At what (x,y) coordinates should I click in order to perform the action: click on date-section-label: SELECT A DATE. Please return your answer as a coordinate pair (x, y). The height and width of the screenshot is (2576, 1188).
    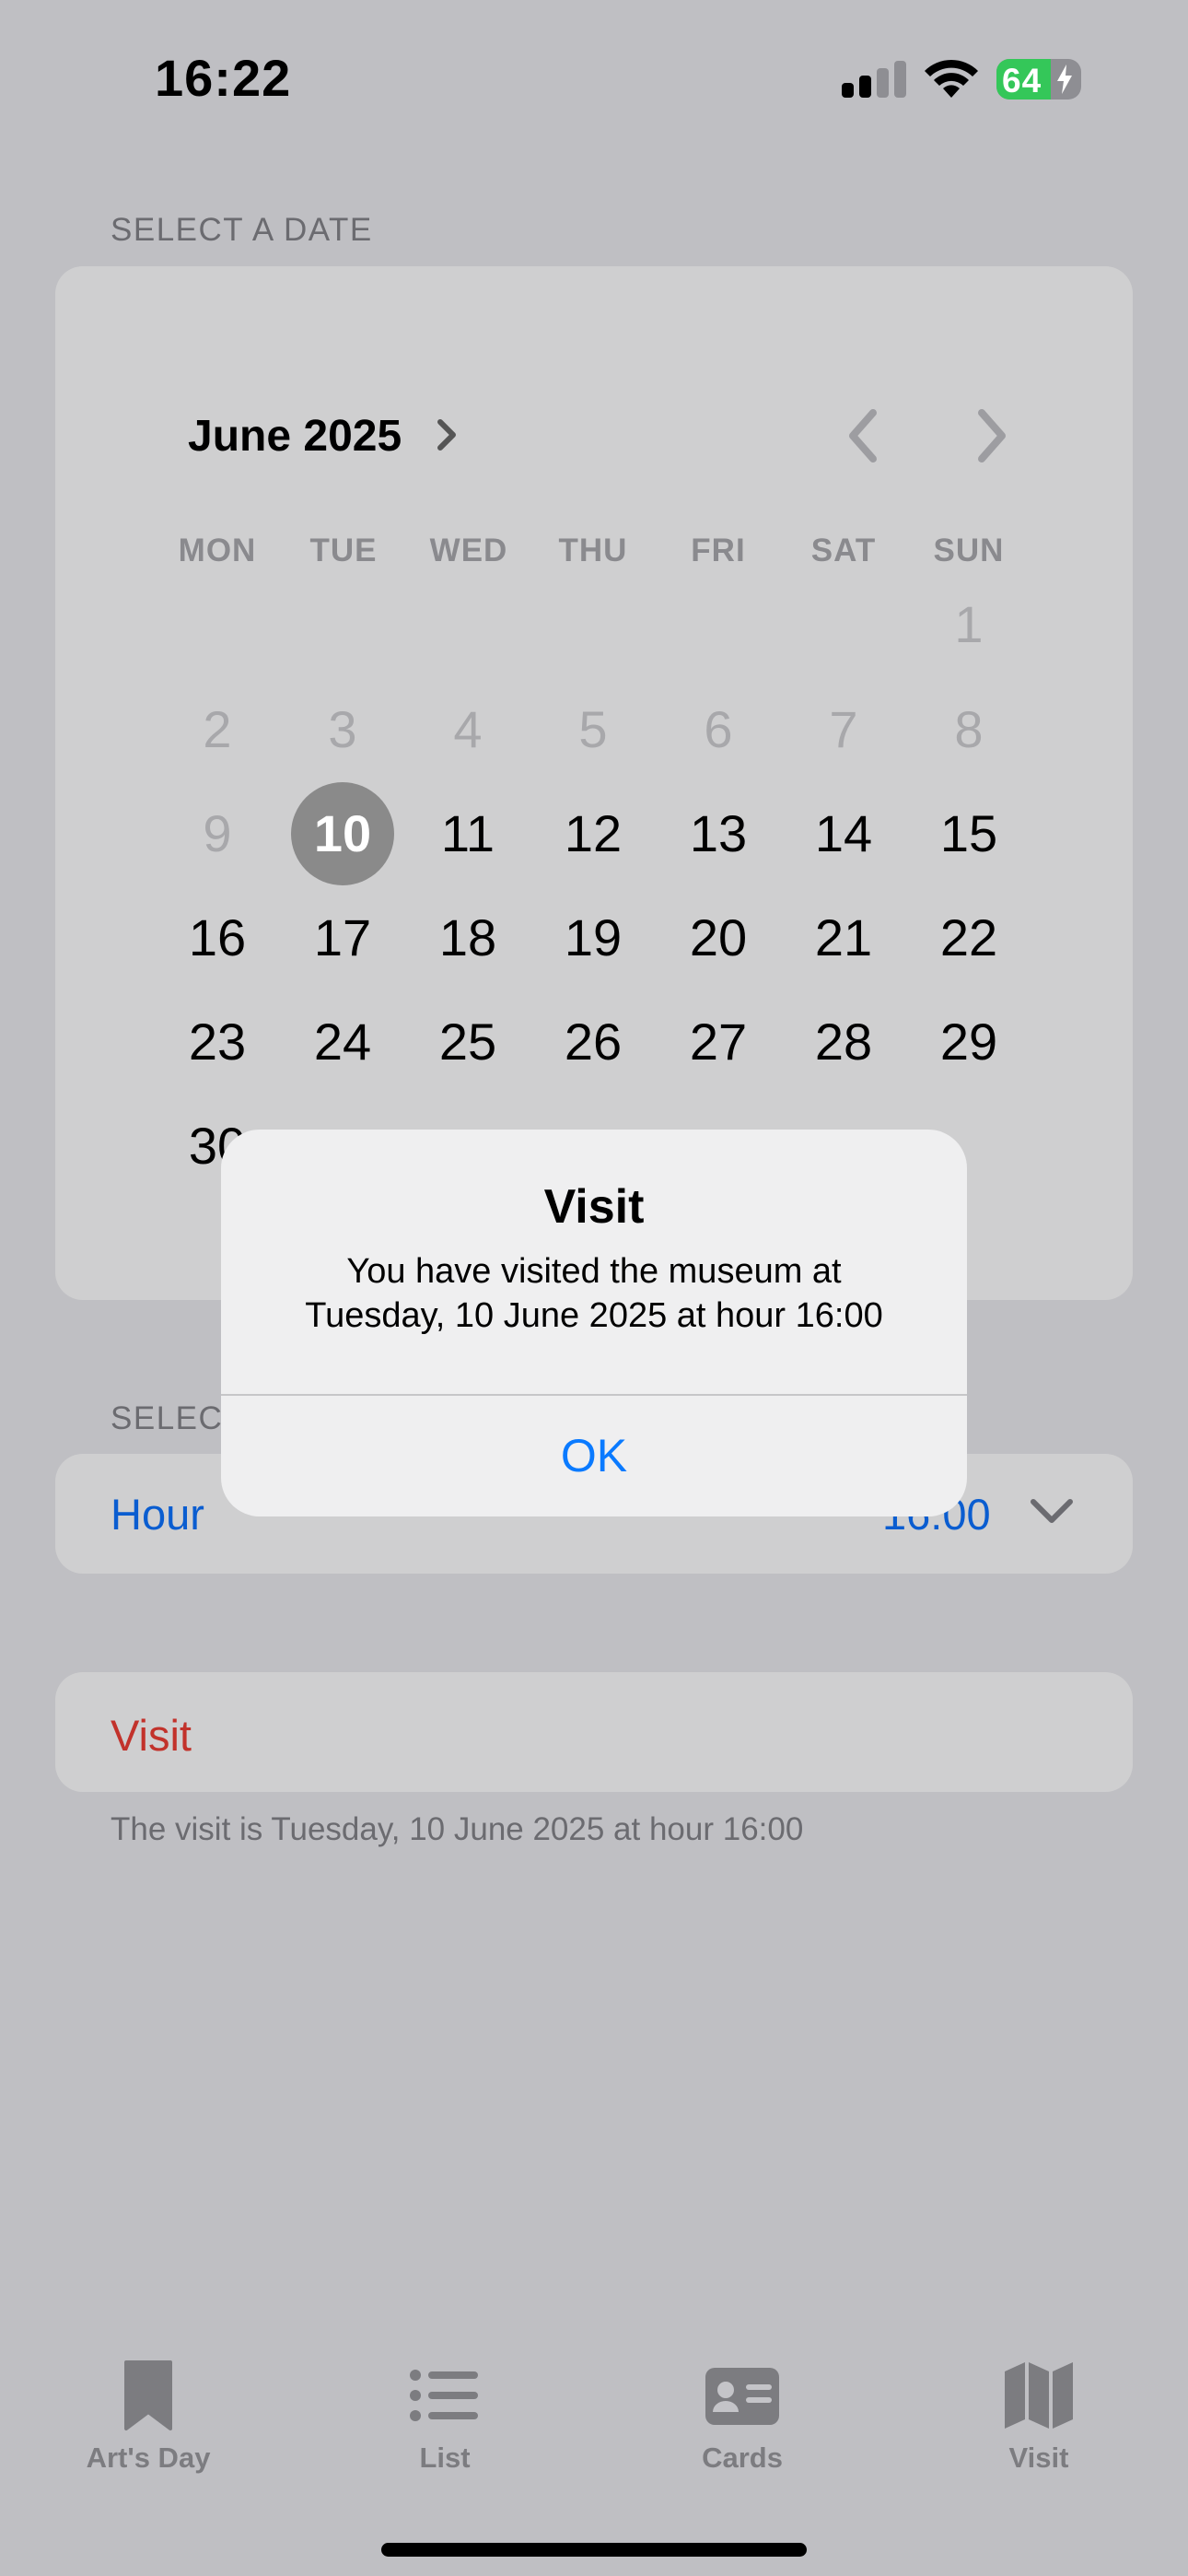
    Looking at the image, I should click on (242, 230).